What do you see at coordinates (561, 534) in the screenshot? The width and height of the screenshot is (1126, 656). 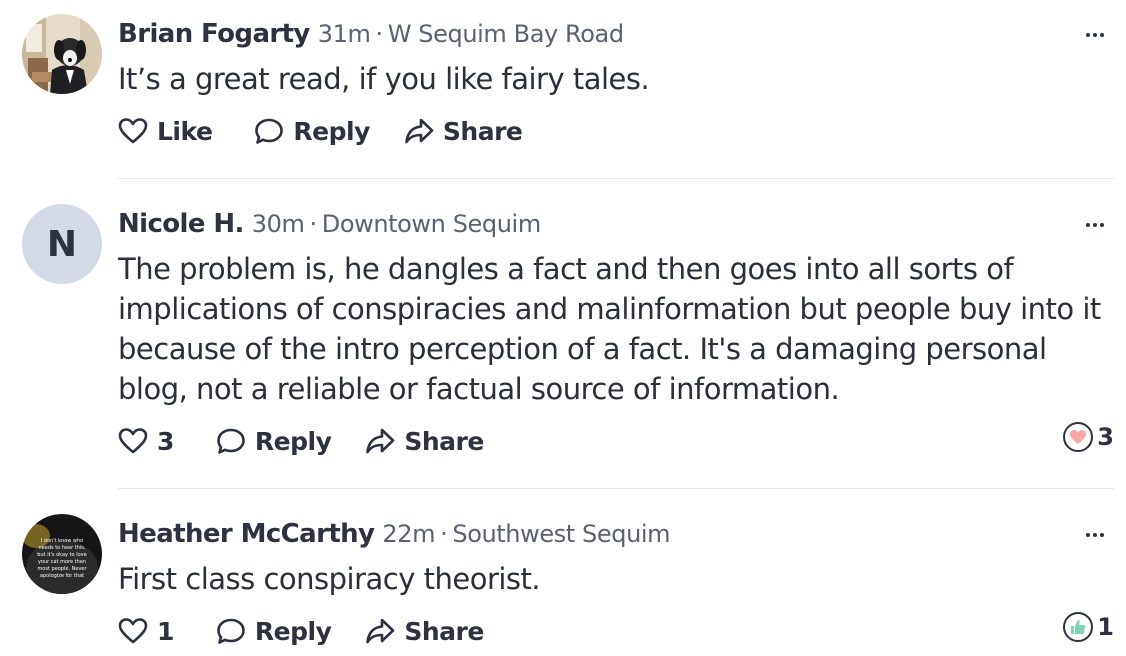 I see `author-location: Southwest Sequim` at bounding box center [561, 534].